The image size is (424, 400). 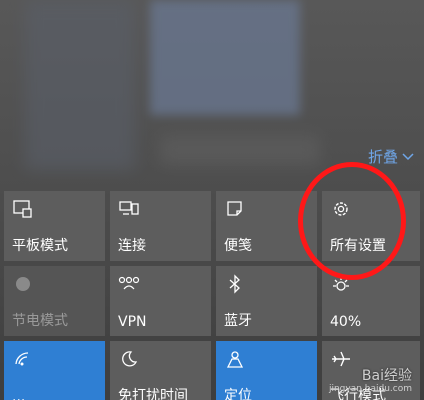 I want to click on tile-label: 节电模式, so click(x=40, y=321).